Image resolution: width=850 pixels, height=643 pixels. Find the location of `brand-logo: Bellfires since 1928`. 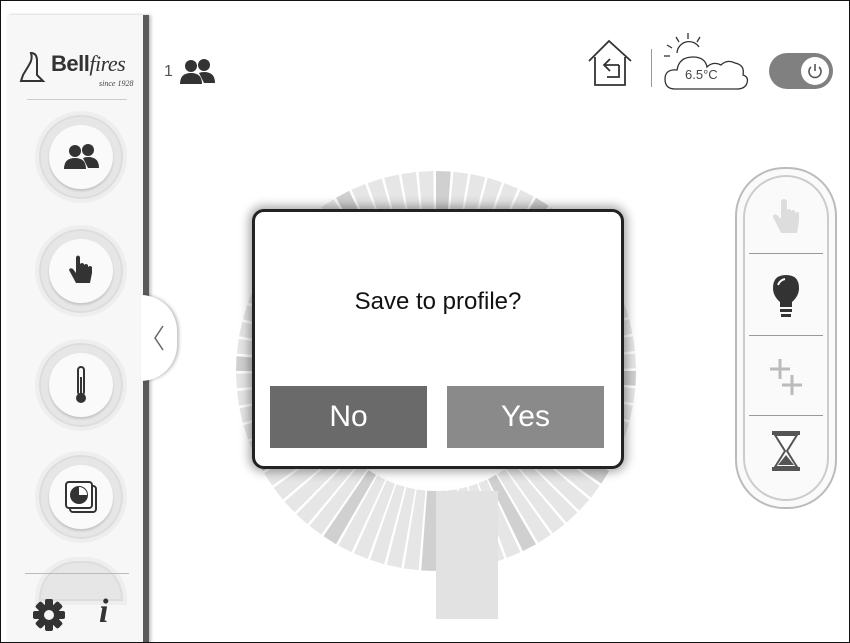

brand-logo: Bellfires since 1928 is located at coordinates (78, 68).